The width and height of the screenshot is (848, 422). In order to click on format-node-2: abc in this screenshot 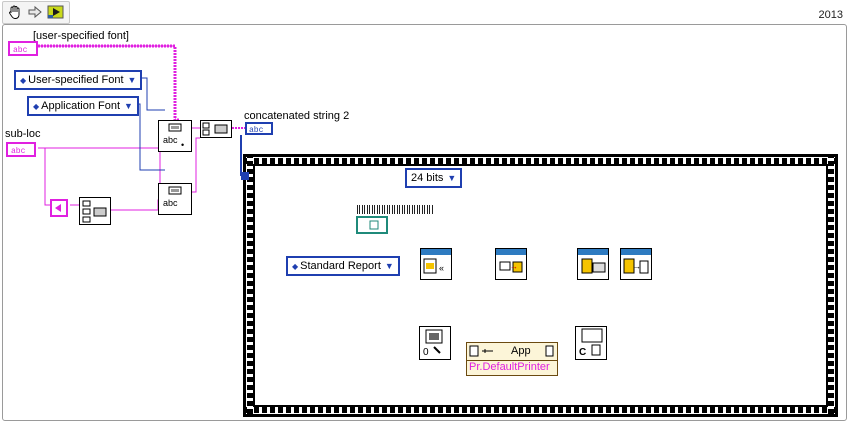, I will do `click(175, 199)`.